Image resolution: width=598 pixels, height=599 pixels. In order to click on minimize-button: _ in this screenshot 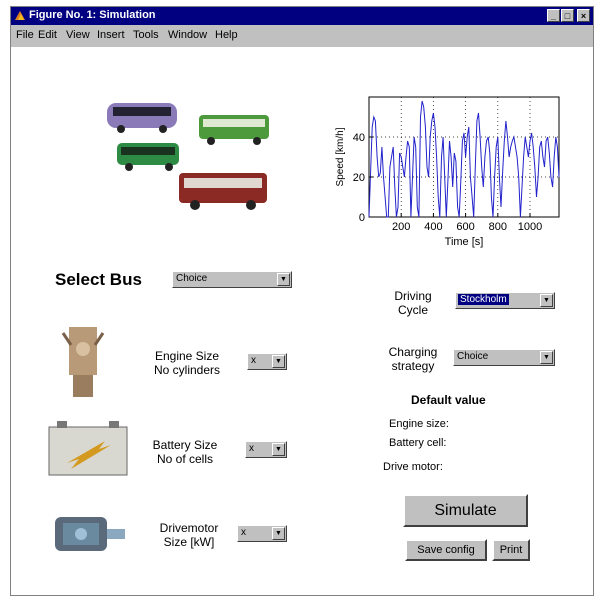, I will do `click(553, 15)`.